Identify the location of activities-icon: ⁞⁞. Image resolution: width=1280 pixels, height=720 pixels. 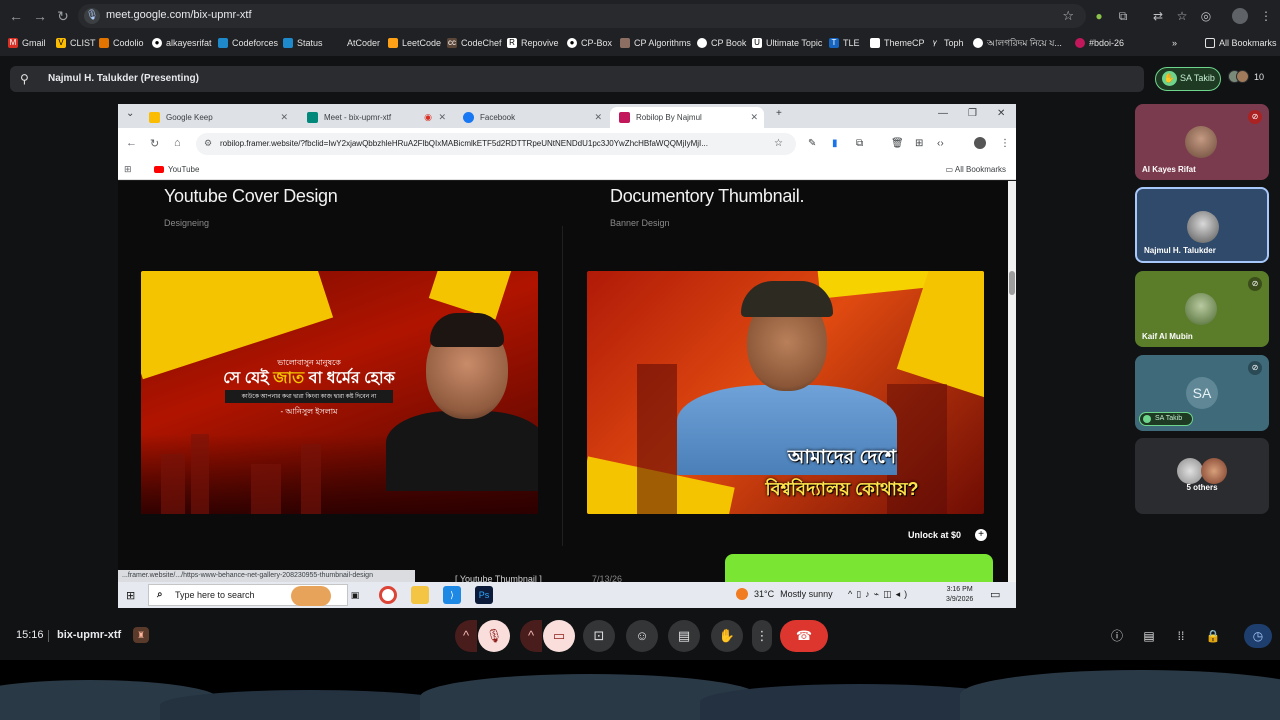
(1181, 636).